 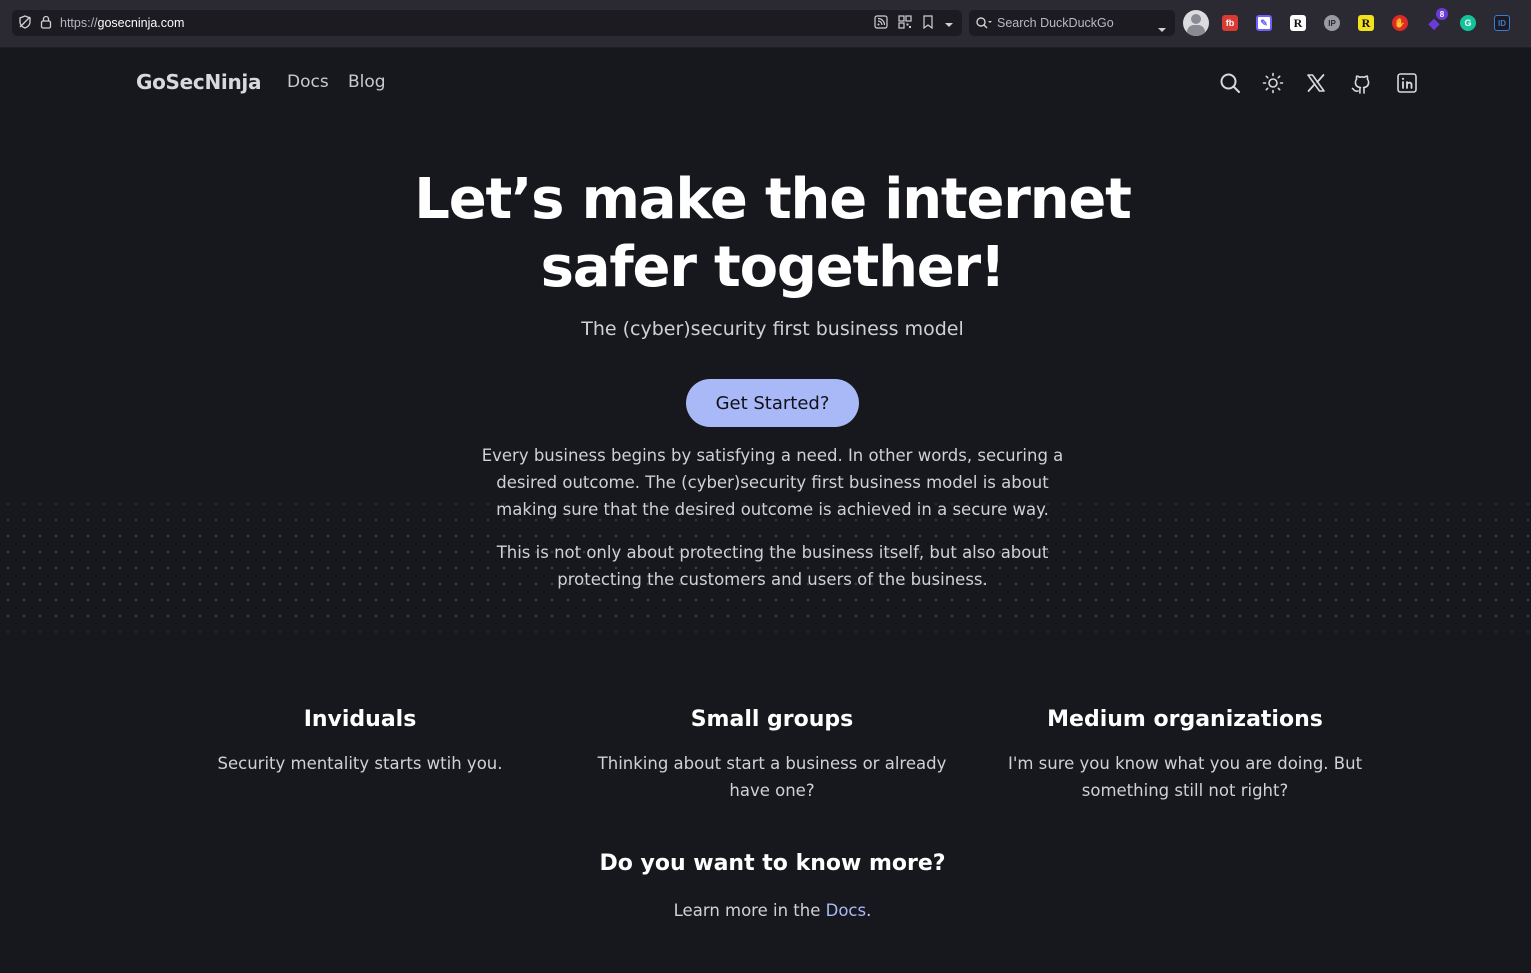 I want to click on search-engine-icon, so click(x=984, y=23).